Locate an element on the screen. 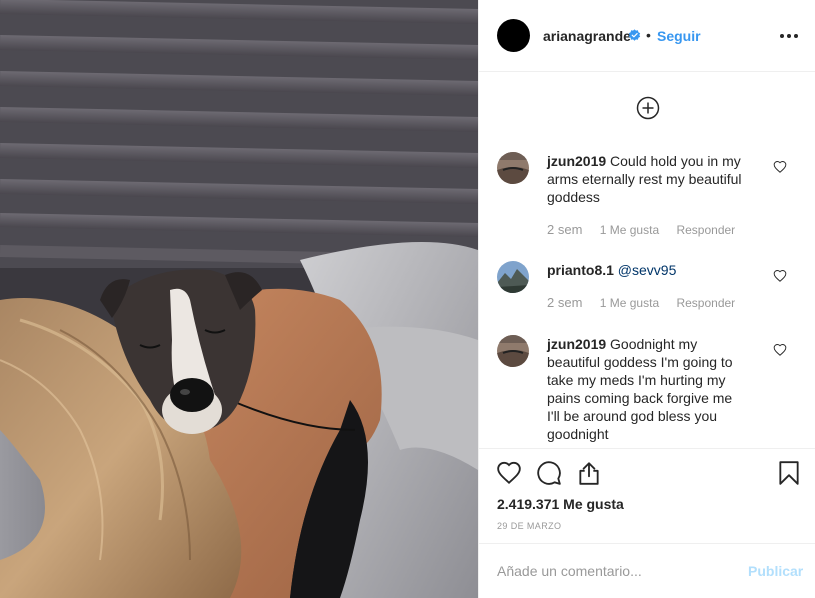 The height and width of the screenshot is (598, 815). post-actions: 2.419.371 Me gusta 29 DE MARZO is located at coordinates (647, 495).